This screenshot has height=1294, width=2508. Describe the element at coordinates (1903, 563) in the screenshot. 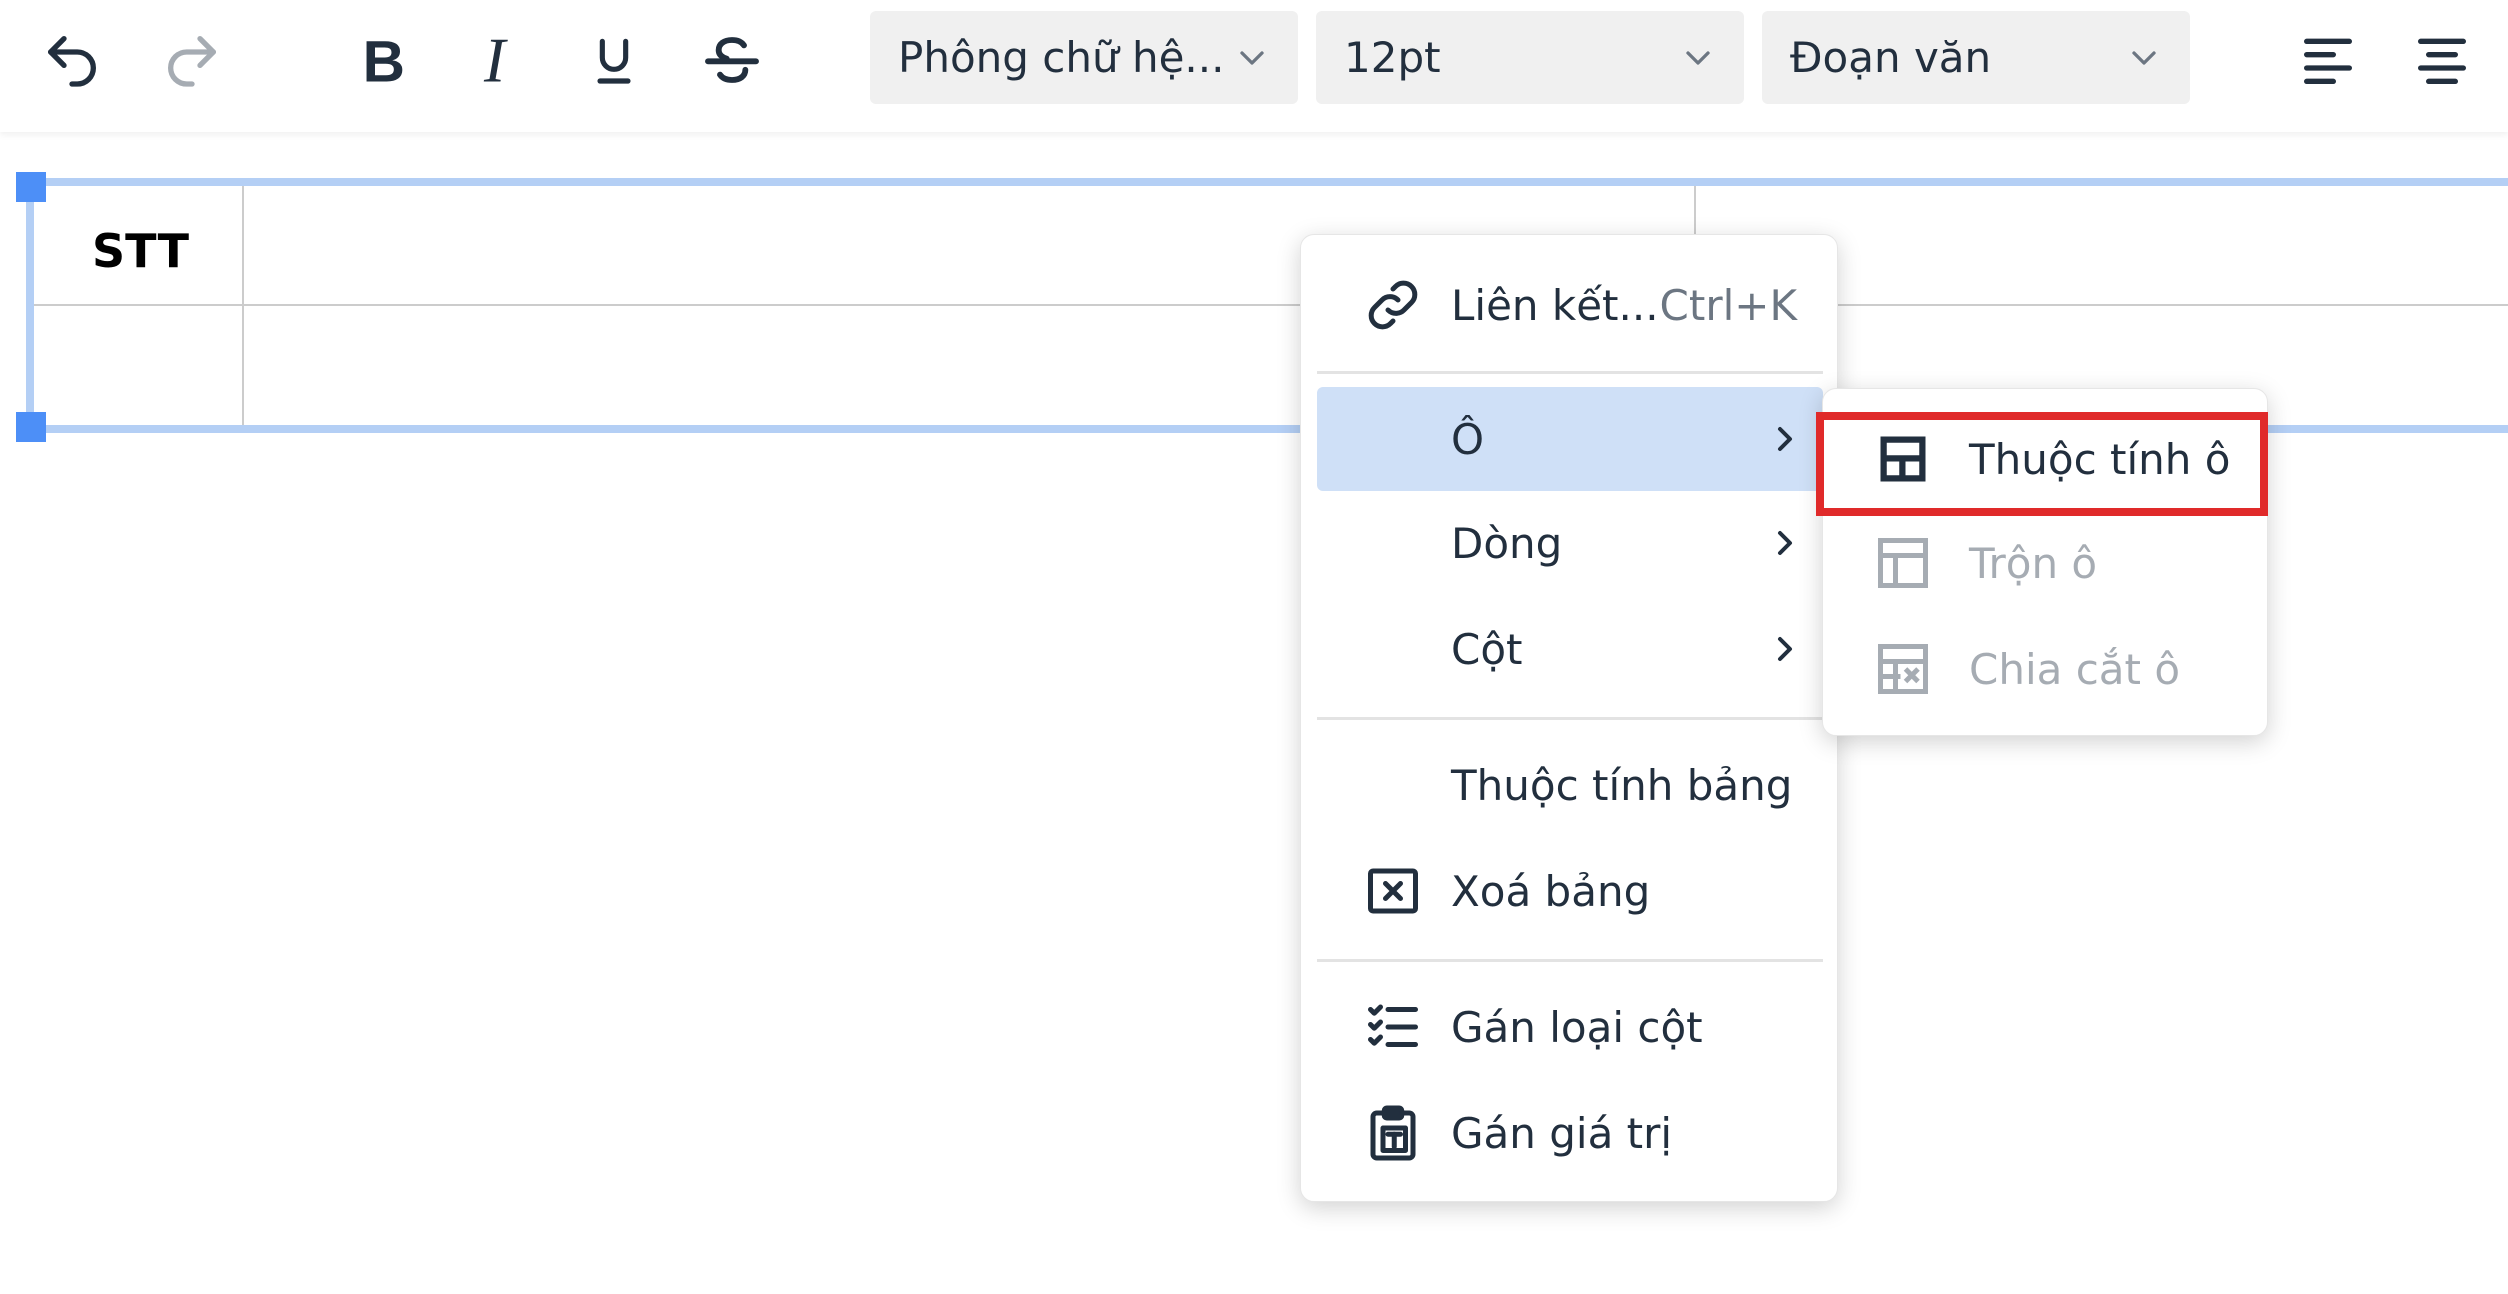

I see `merge-cells-icon` at that location.